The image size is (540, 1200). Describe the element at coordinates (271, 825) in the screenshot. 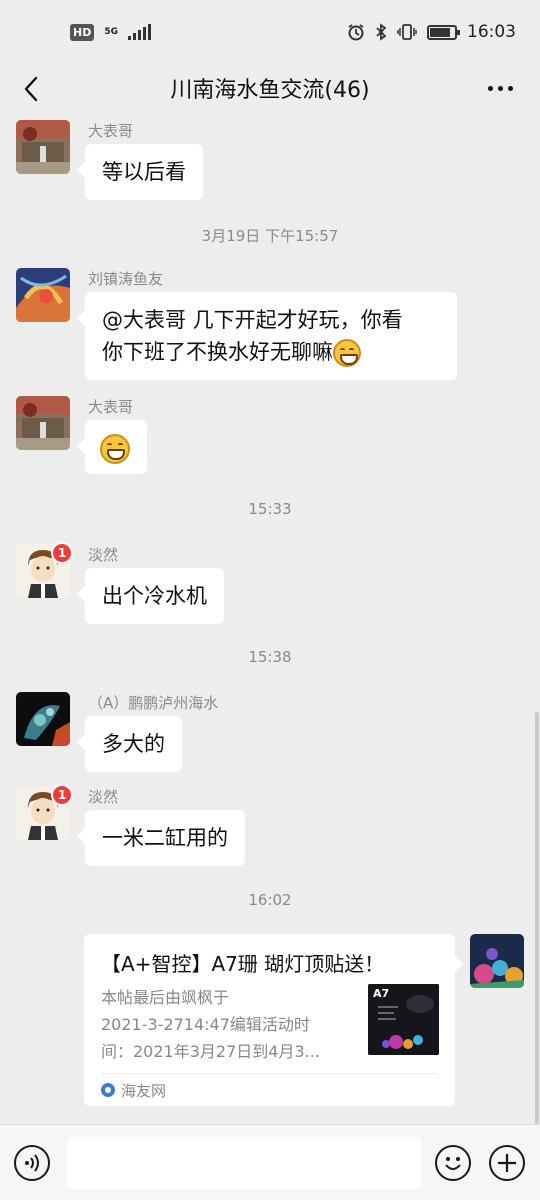

I see `message-item: 1 淡然 一米二缸用的` at that location.